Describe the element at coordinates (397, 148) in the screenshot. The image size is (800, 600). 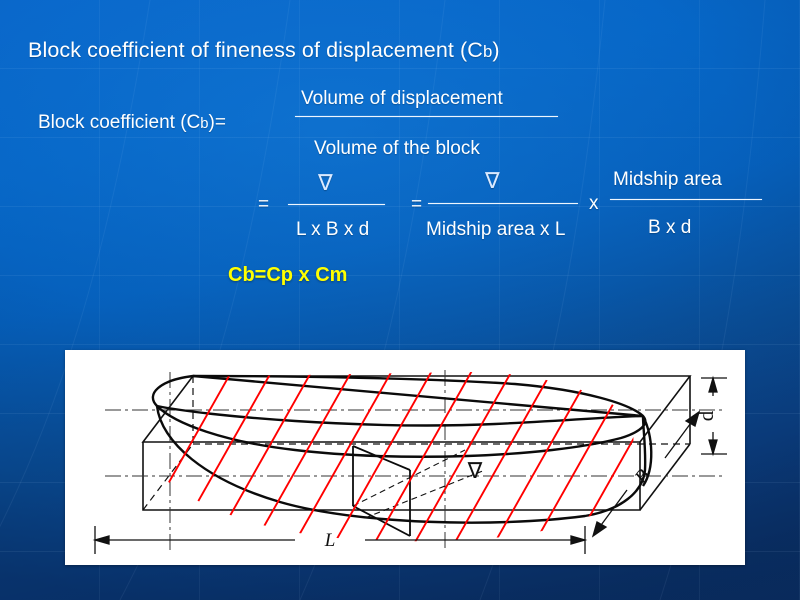
I see `fraction-1-denominator: Volume of the block` at that location.